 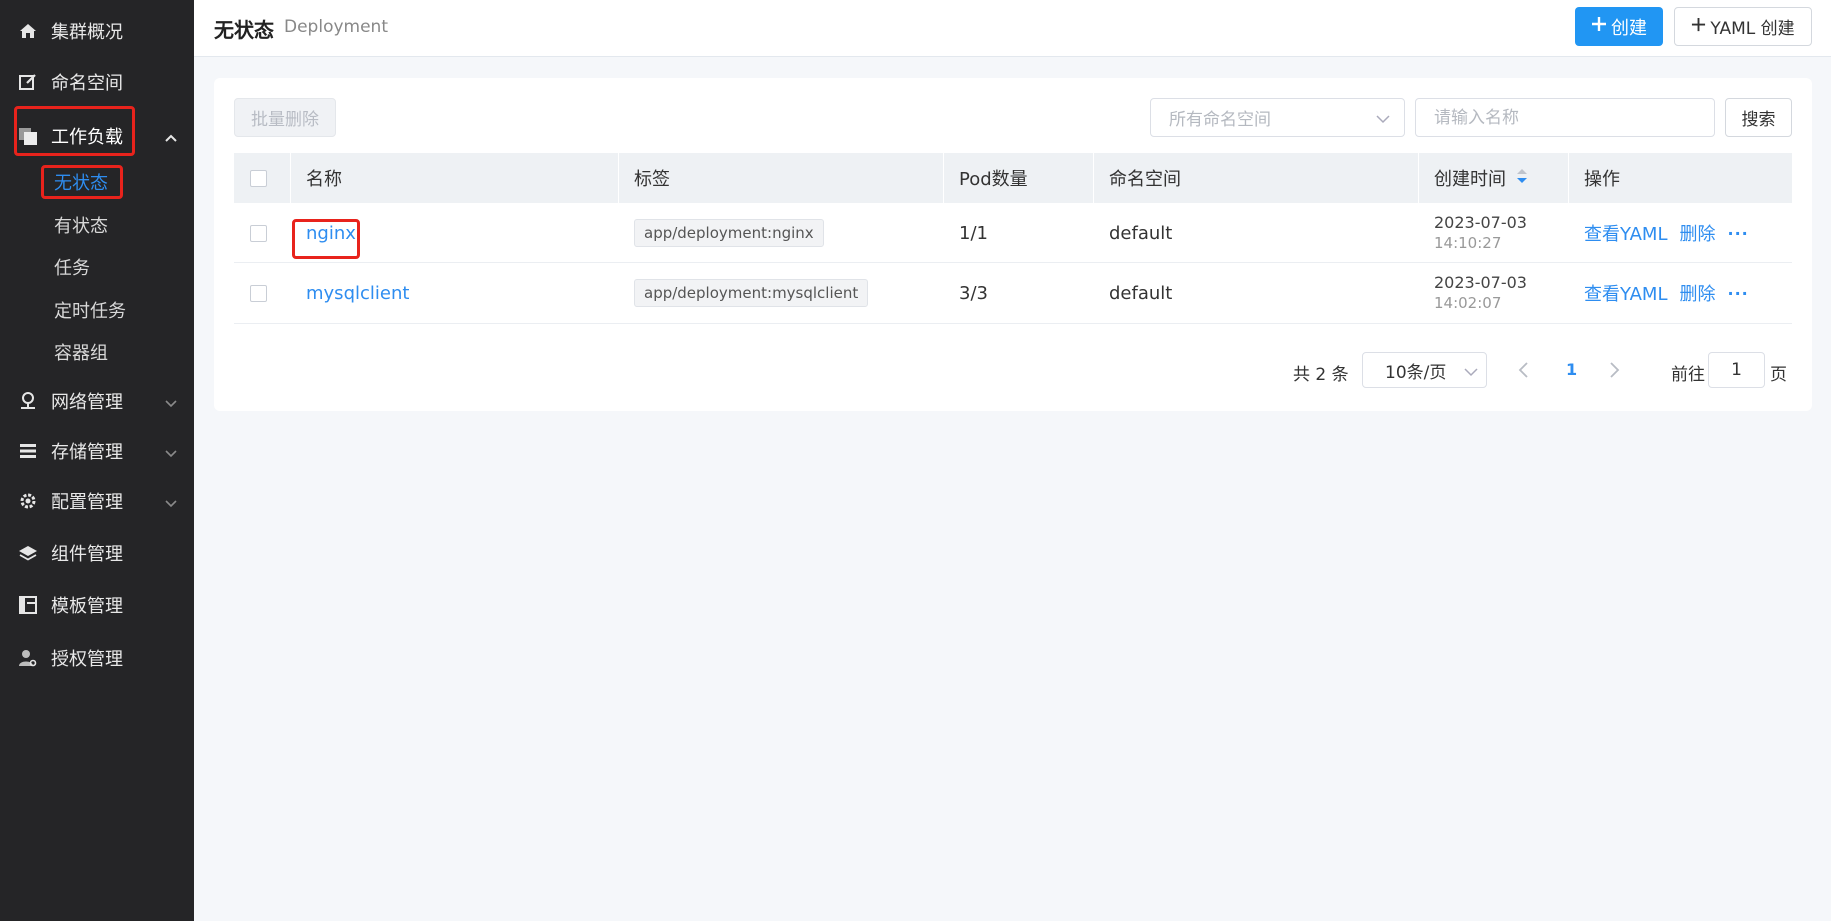 I want to click on created-clock: 14:02:07, so click(x=1468, y=303).